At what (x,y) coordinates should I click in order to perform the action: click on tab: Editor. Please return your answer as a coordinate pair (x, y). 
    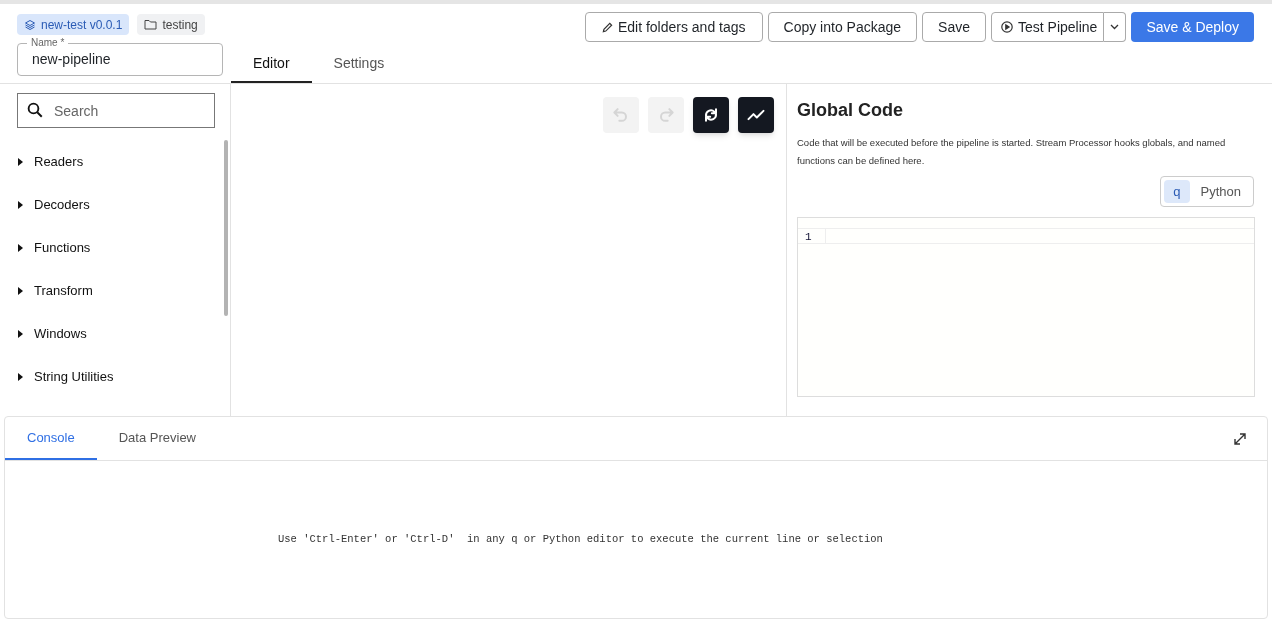
    Looking at the image, I should click on (271, 64).